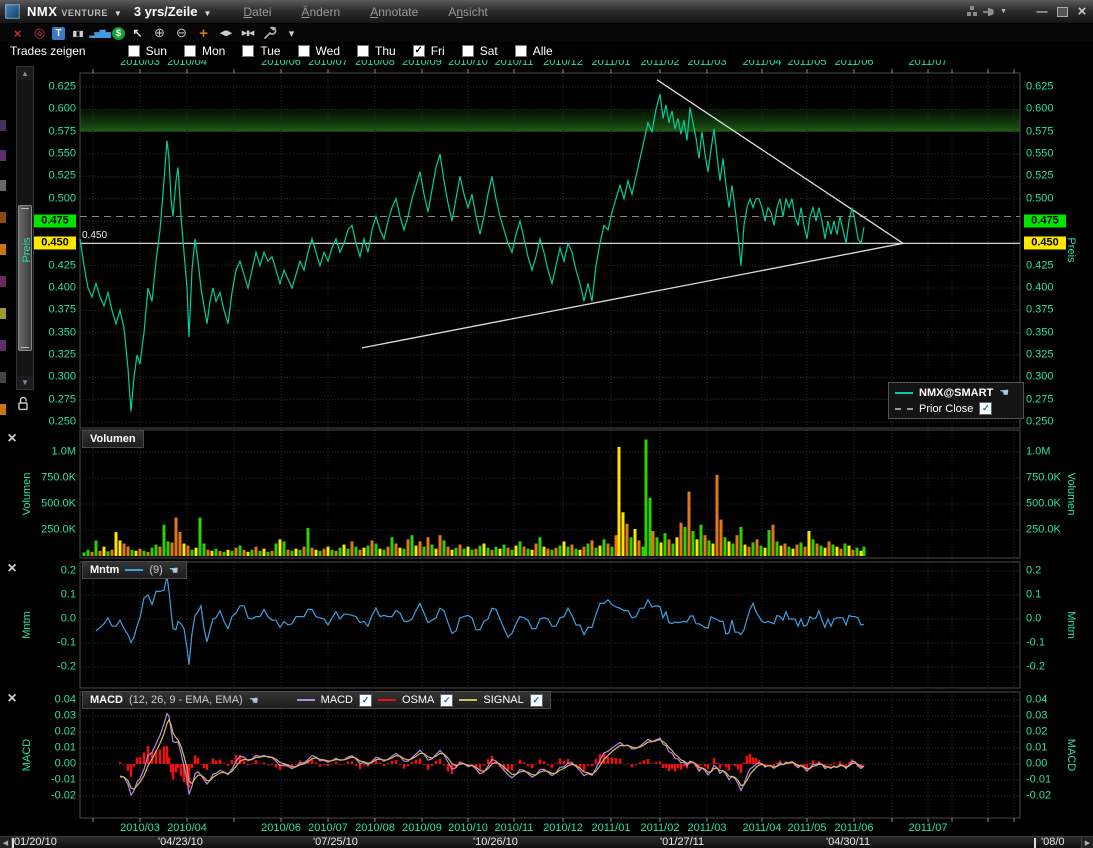  I want to click on volume-bars, so click(474, 497).